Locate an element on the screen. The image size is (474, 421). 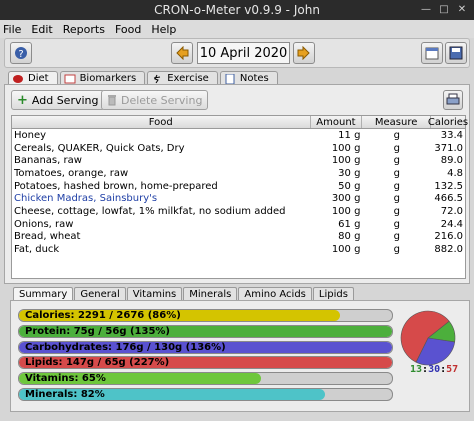
column-calories: Calories is located at coordinates (448, 122).